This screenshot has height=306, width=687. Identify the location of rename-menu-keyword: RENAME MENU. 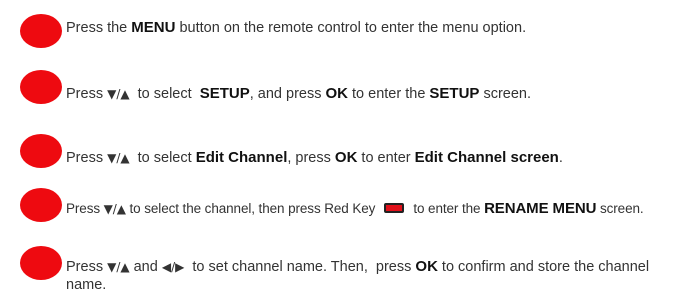
(540, 208).